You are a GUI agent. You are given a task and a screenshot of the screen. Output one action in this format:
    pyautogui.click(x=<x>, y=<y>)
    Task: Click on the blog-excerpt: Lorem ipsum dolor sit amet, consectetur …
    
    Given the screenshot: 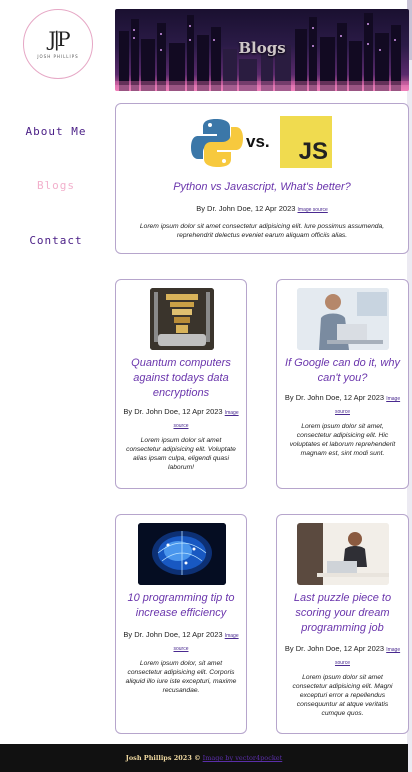 What is the action you would take?
    pyautogui.click(x=342, y=440)
    